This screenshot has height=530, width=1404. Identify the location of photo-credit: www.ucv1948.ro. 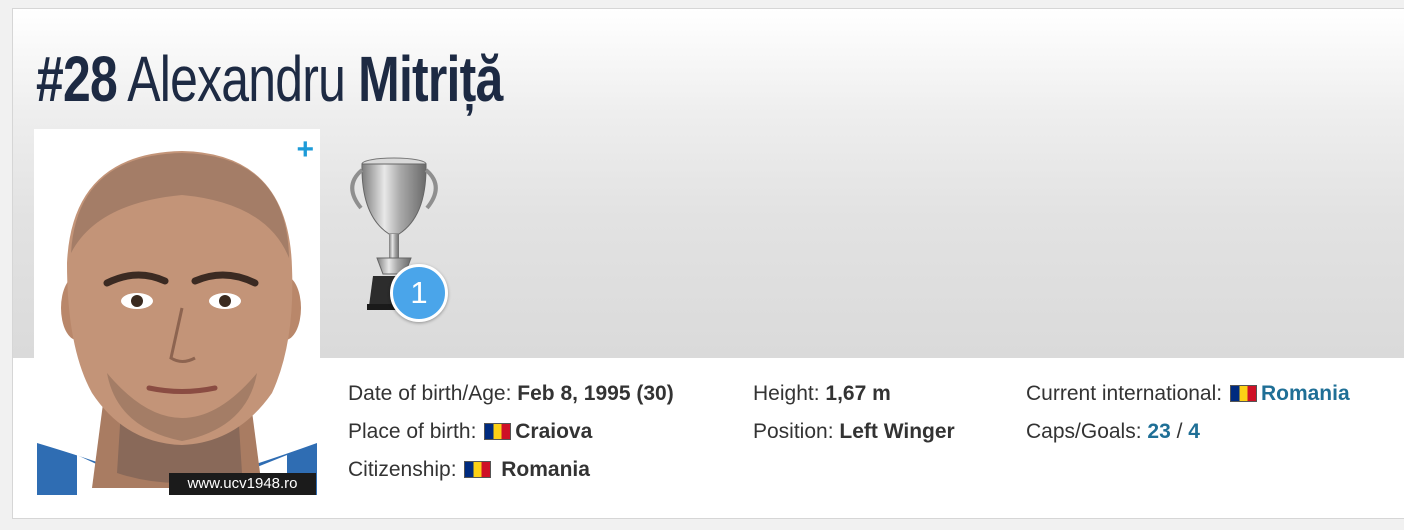
(242, 484).